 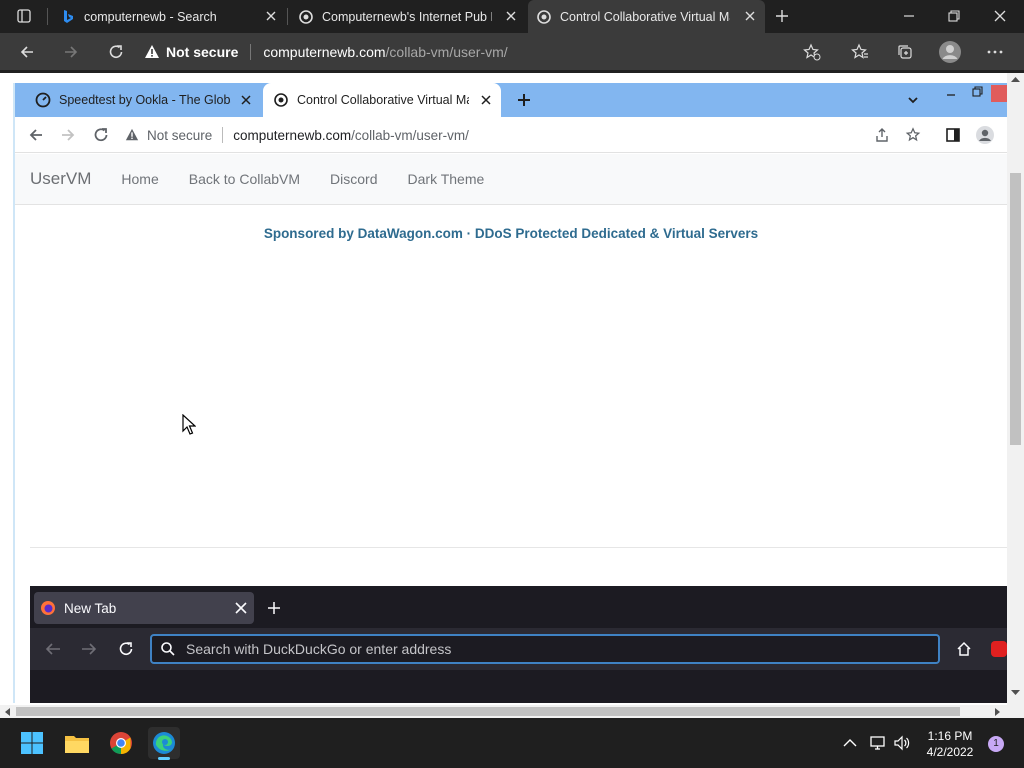 What do you see at coordinates (545, 649) in the screenshot?
I see `firefox-search-input: Search with DuckDuckGo or enter address` at bounding box center [545, 649].